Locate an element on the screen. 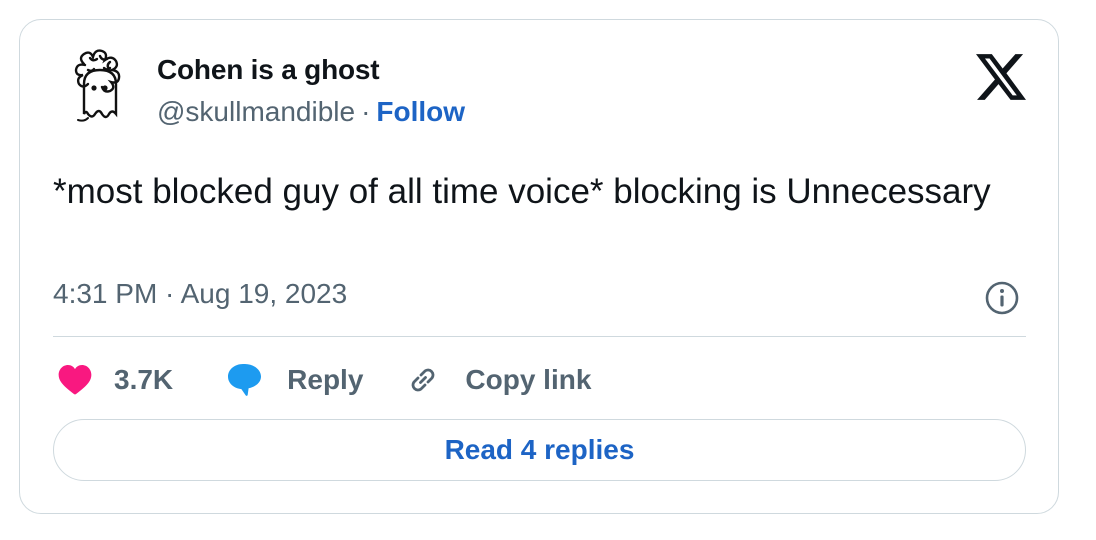 The width and height of the screenshot is (1096, 540). author-meta-line: @skullmandible · Follow is located at coordinates (311, 112).